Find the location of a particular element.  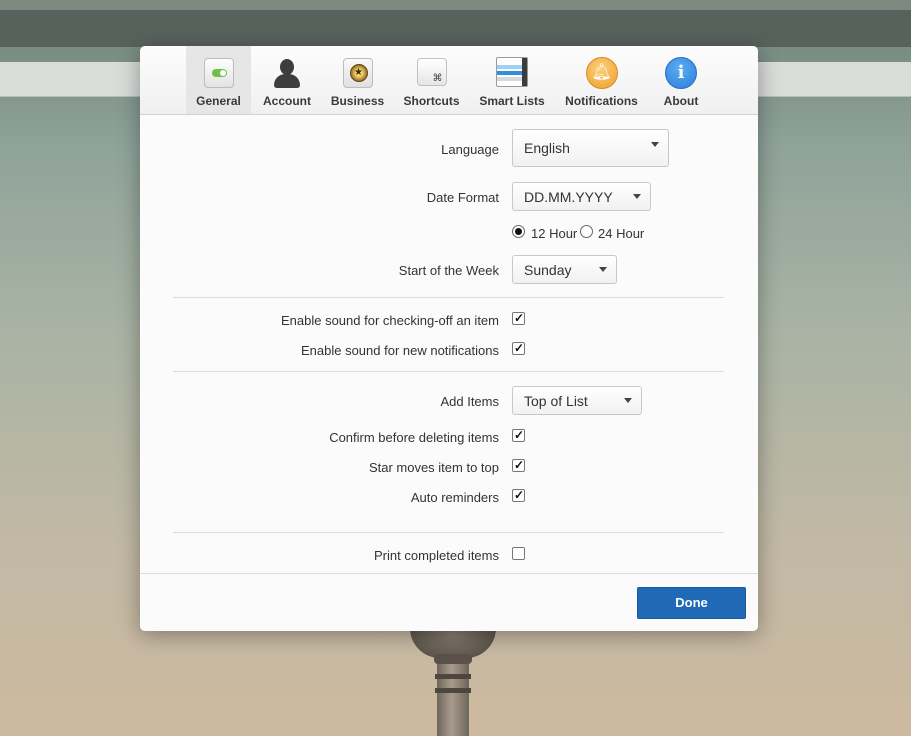

tab-general: General is located at coordinates (218, 80).